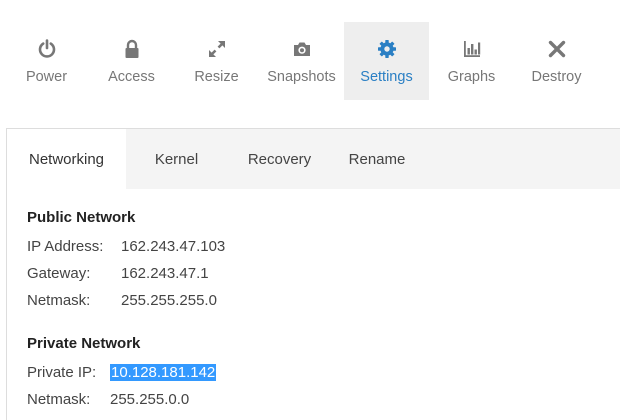  What do you see at coordinates (301, 77) in the screenshot?
I see `snapshots-label: Snapshots` at bounding box center [301, 77].